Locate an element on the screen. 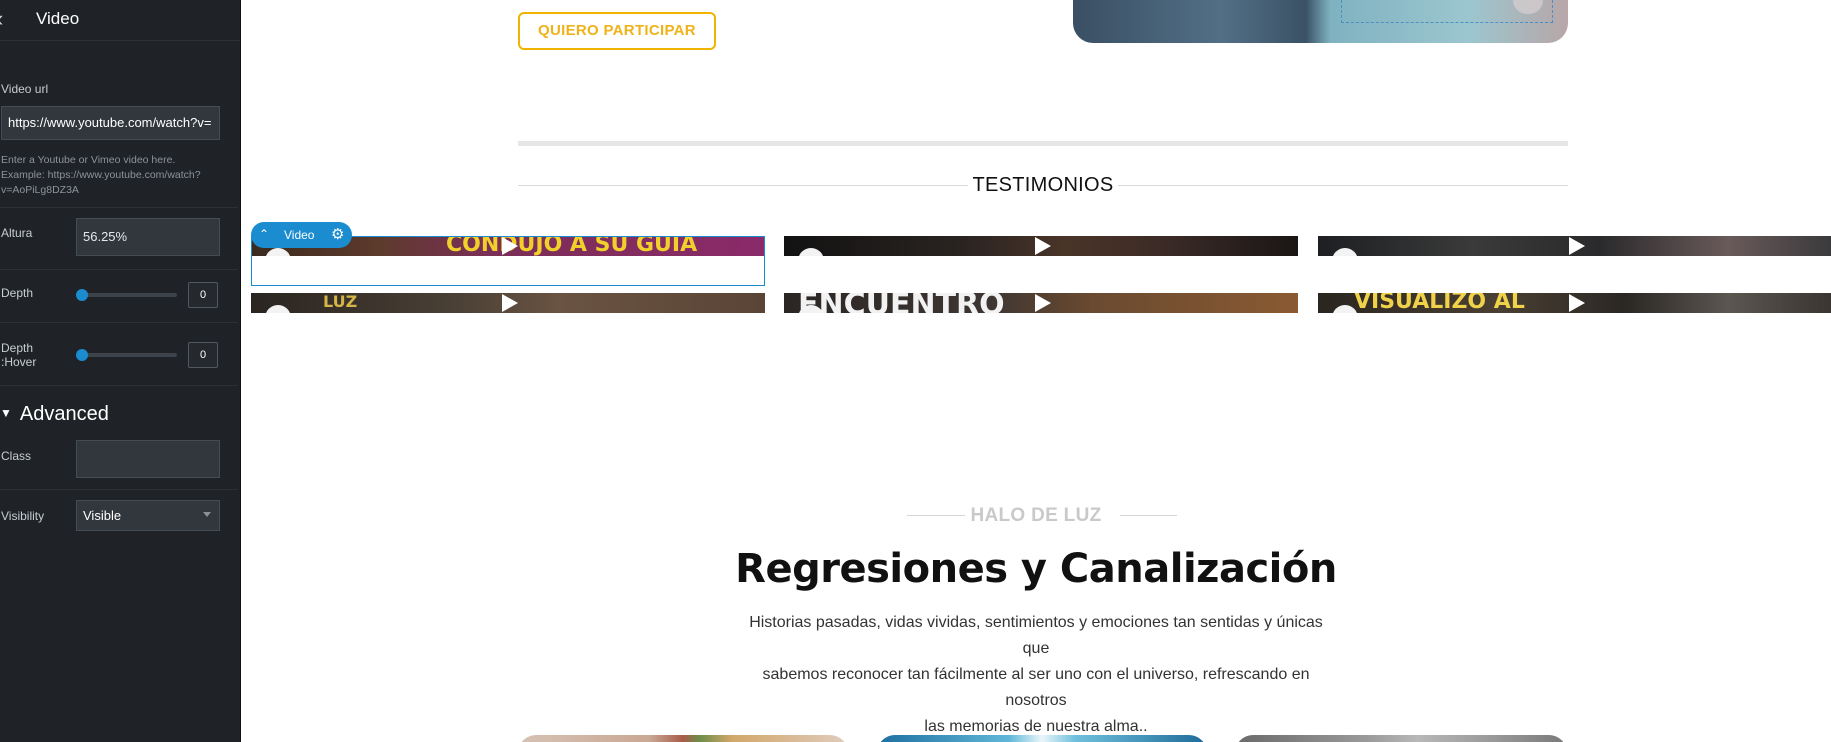  video-url-label: Video url is located at coordinates (25, 89).